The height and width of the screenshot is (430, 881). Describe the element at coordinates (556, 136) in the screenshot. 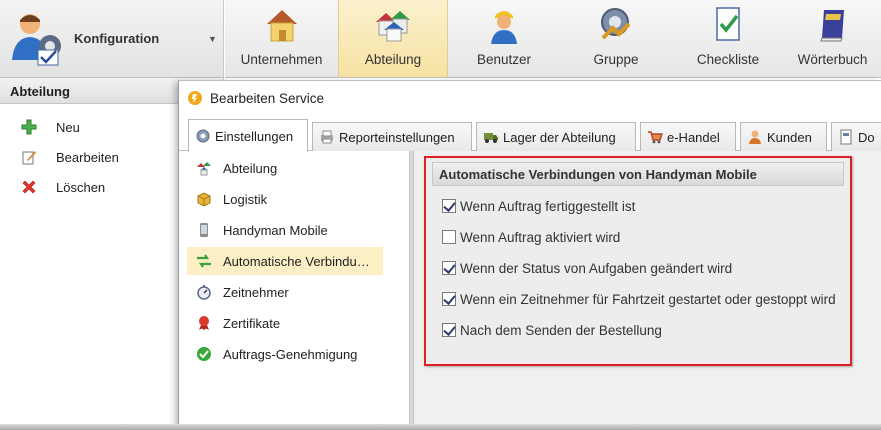

I see `tab-lager-der-abteilung: Lager der Abteilung` at that location.